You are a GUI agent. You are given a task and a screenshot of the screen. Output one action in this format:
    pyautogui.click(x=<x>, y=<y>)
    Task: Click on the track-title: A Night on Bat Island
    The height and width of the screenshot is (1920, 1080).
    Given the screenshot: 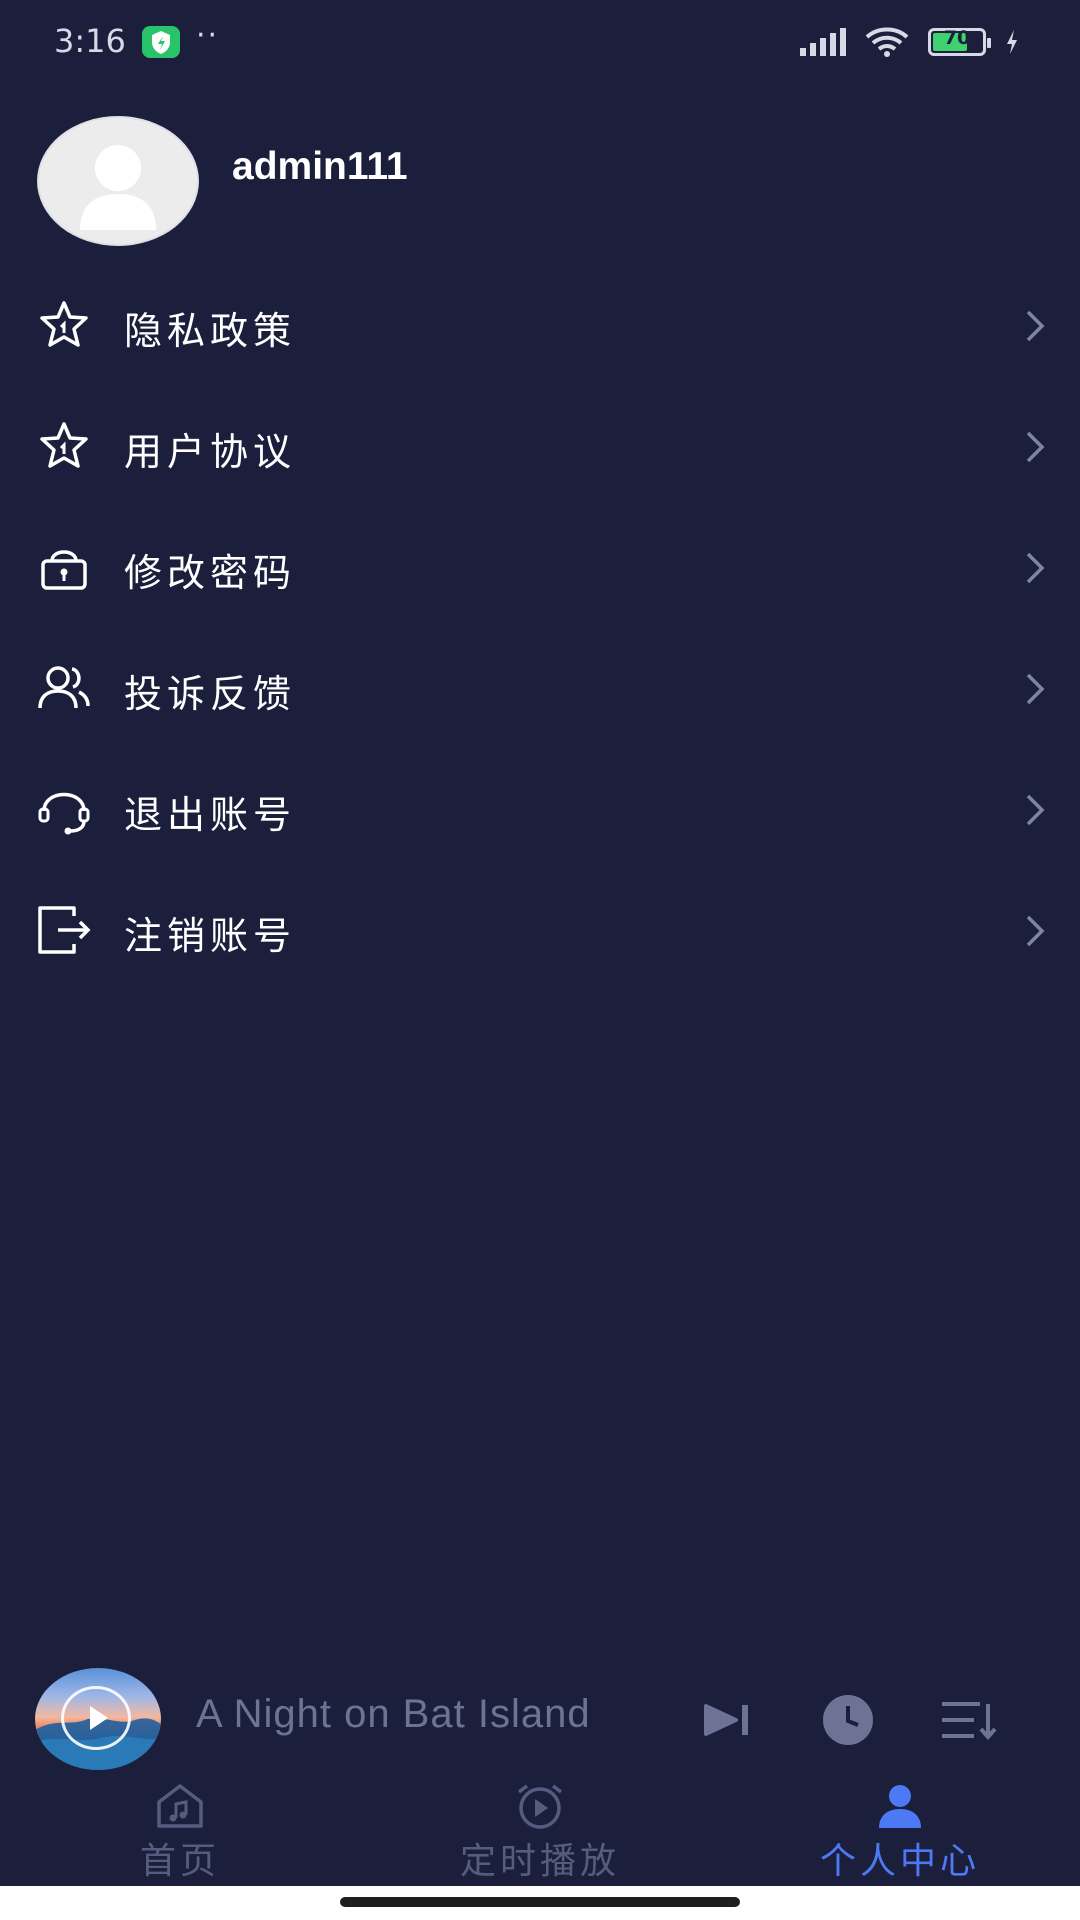 What is the action you would take?
    pyautogui.click(x=393, y=1714)
    